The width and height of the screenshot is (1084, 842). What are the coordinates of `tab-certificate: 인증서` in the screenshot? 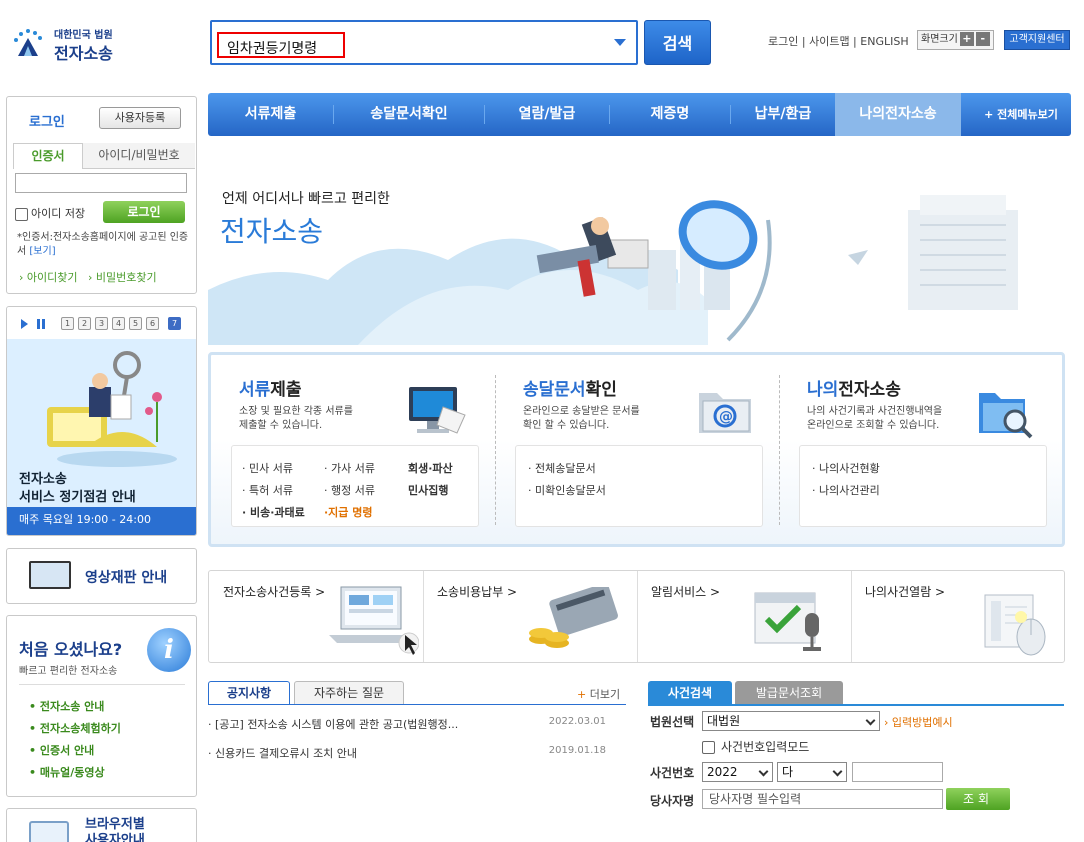 It's located at (48, 156).